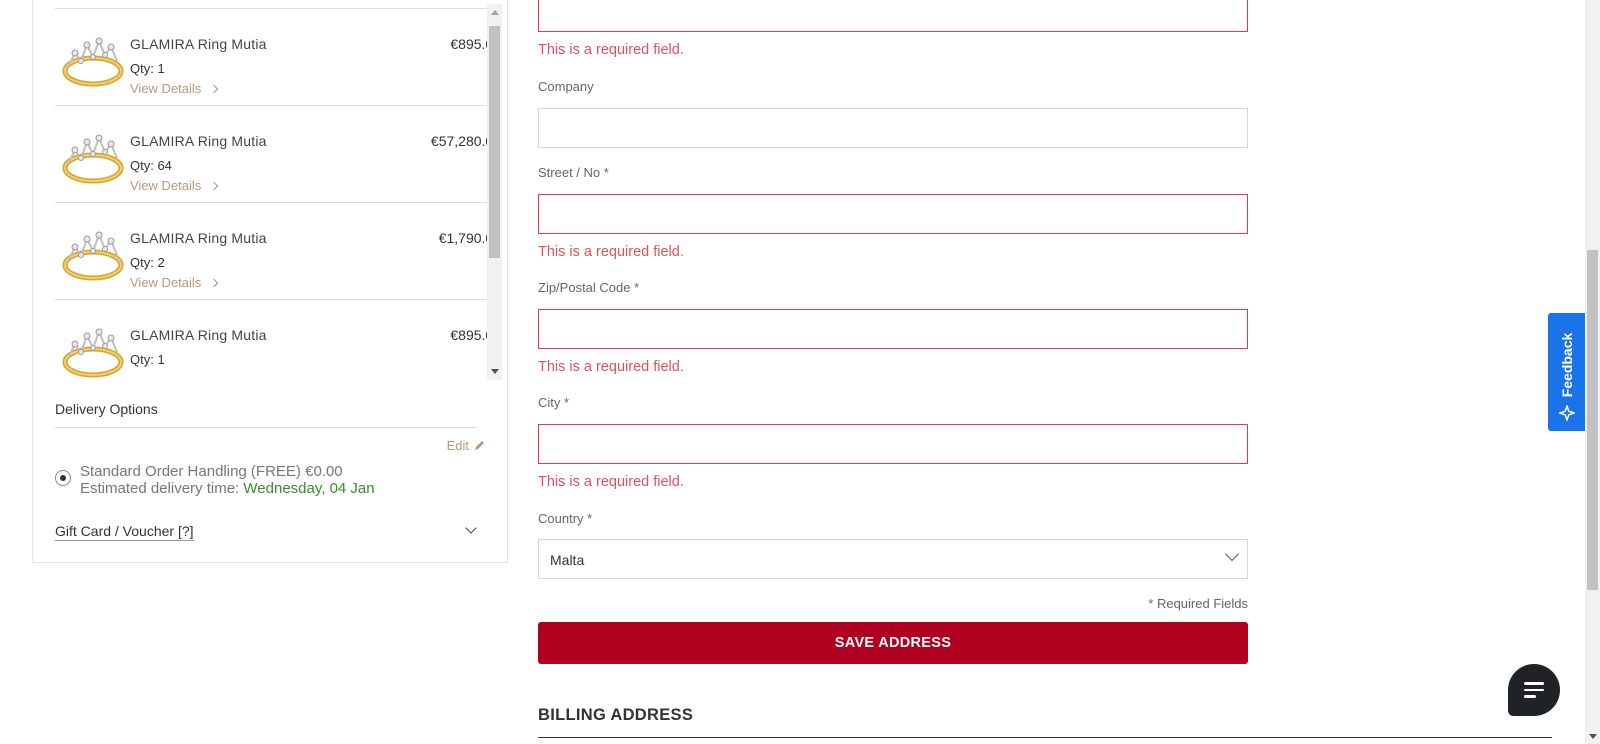 Image resolution: width=1600 pixels, height=744 pixels. What do you see at coordinates (160, 488) in the screenshot?
I see `estimate-label: Estimated delivery time:` at bounding box center [160, 488].